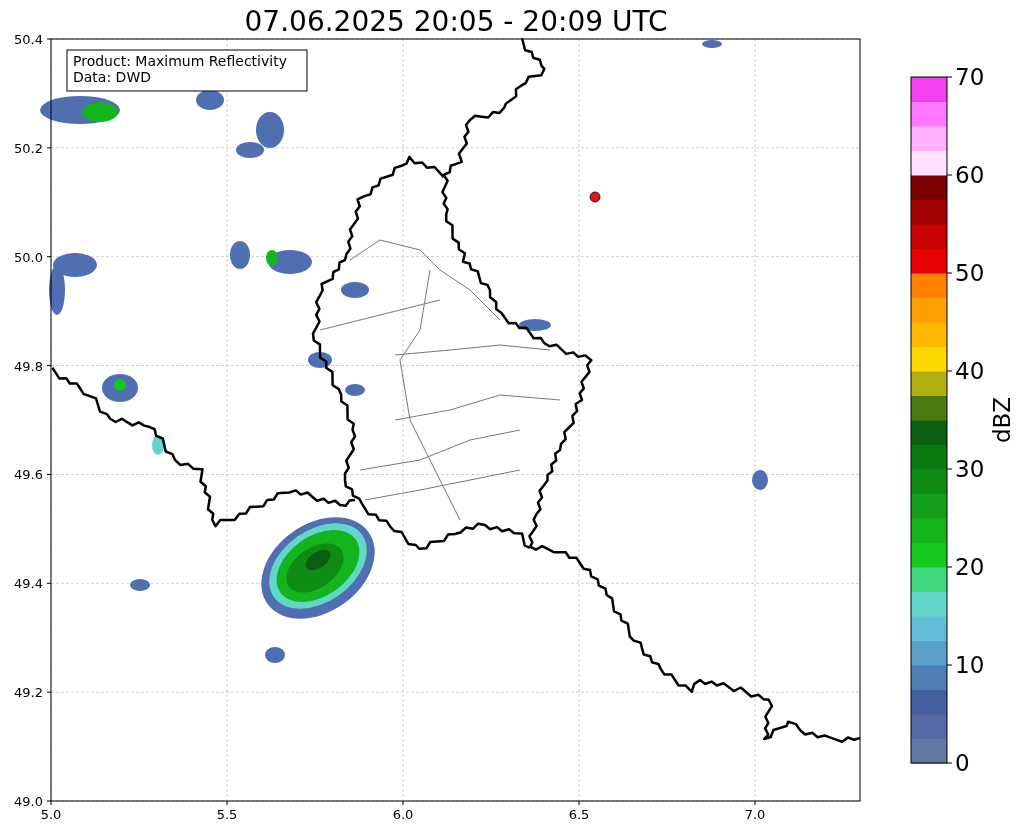 Image resolution: width=1023 pixels, height=834 pixels. Describe the element at coordinates (1002, 420) in the screenshot. I see `colorbar-label: dBZ` at that location.